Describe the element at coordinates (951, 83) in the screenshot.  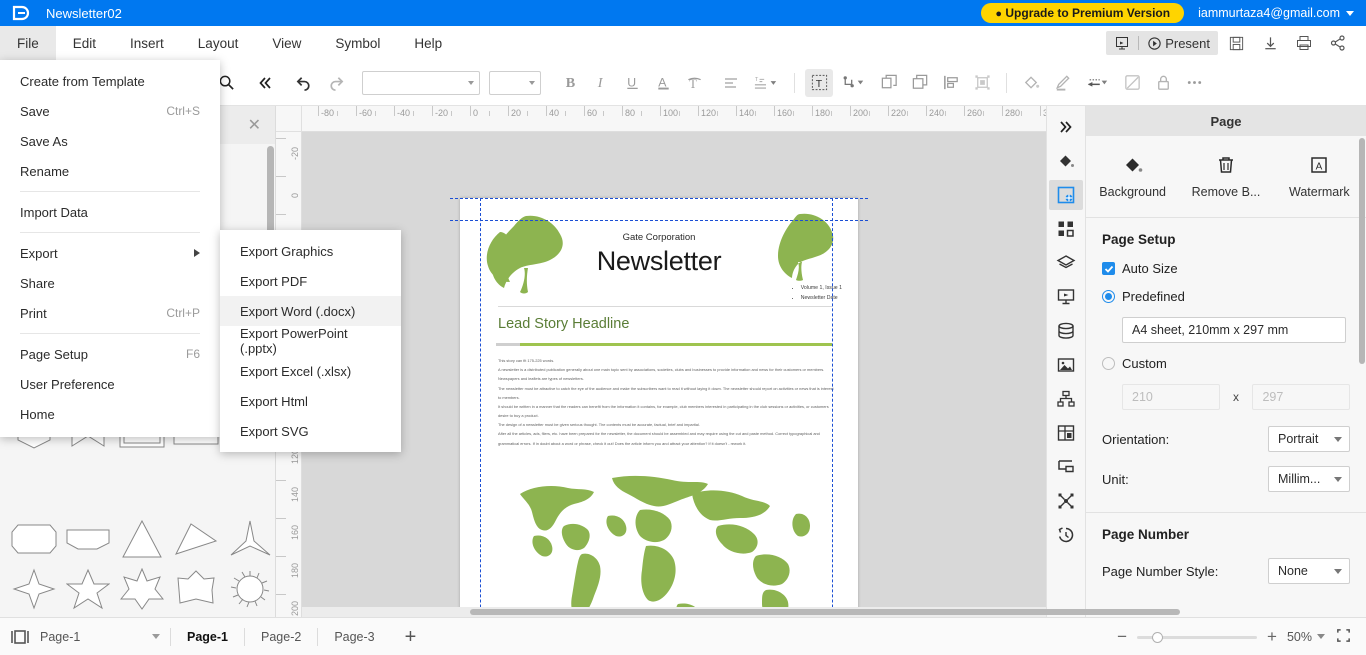
I see `align-objects-button` at that location.